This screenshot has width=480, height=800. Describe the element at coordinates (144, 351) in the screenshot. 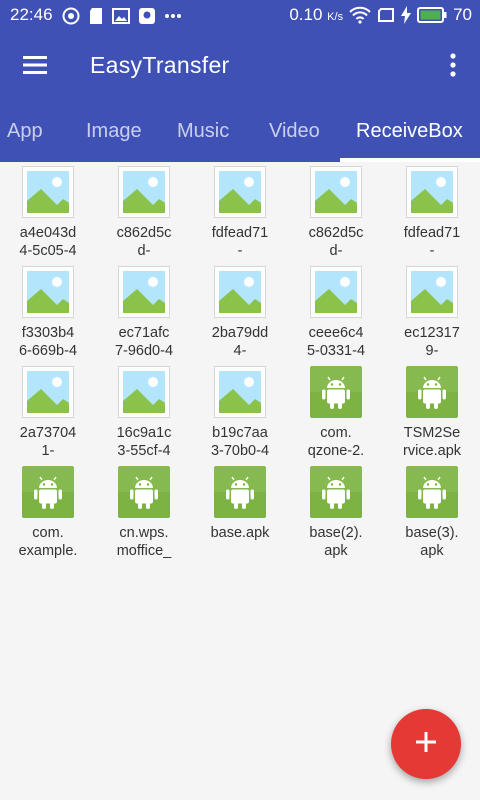

I see `file-name-line: 7-96d0-4` at that location.